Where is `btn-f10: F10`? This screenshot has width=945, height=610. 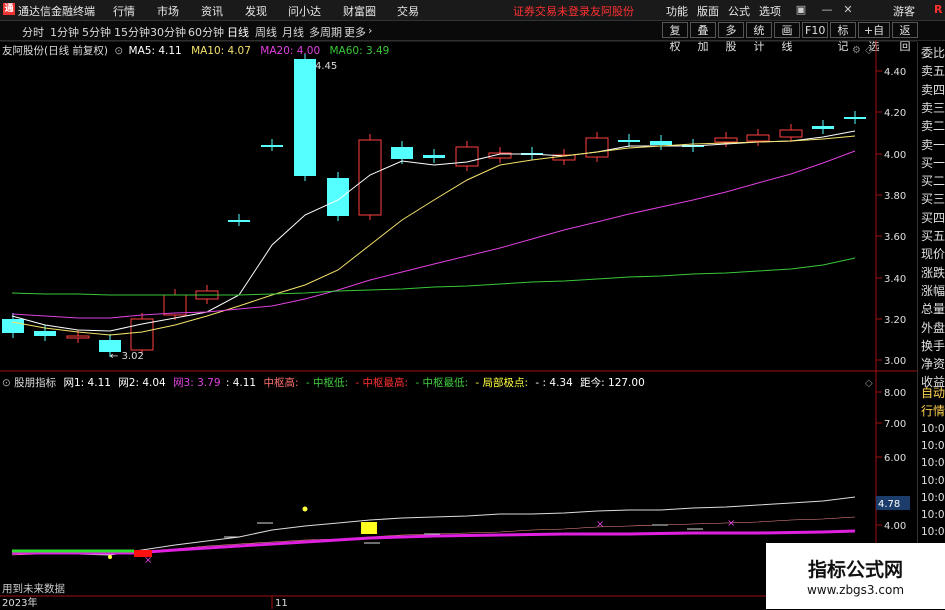
btn-f10: F10 is located at coordinates (815, 30).